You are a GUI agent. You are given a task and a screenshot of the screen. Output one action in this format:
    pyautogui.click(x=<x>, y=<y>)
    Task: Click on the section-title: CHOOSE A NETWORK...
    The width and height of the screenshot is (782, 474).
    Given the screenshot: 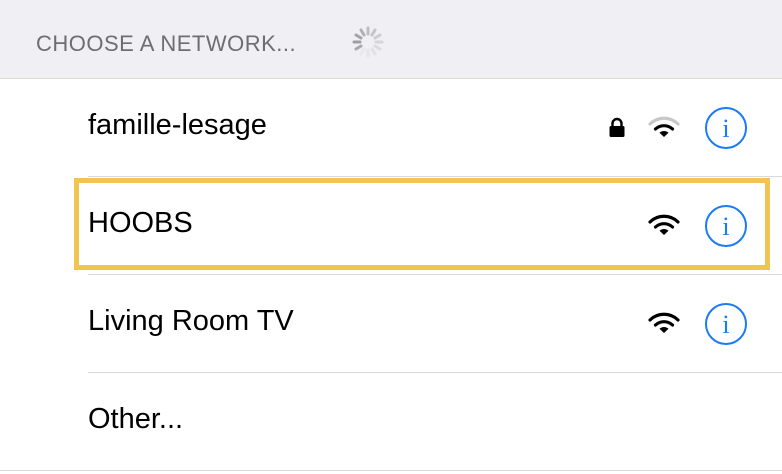 What is the action you would take?
    pyautogui.click(x=166, y=43)
    